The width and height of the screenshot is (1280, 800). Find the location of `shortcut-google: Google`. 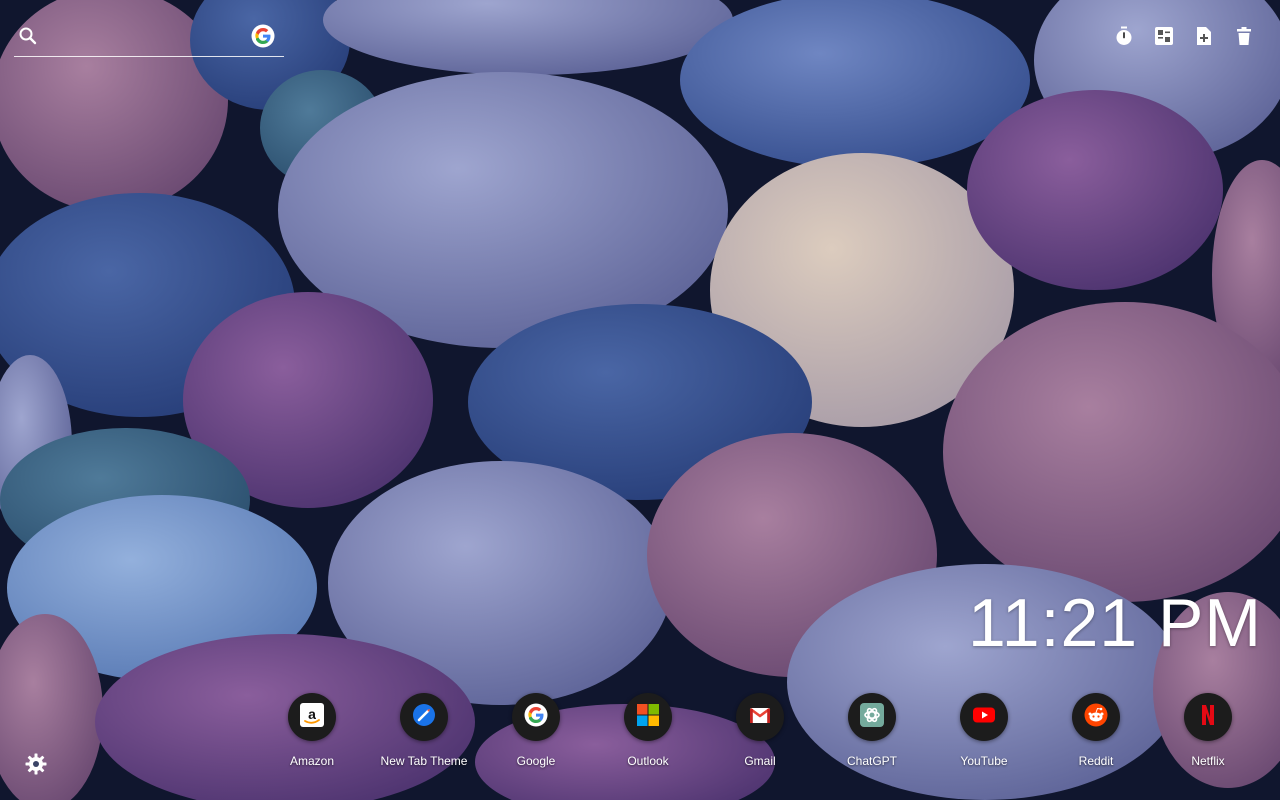

shortcut-google: Google is located at coordinates (536, 730).